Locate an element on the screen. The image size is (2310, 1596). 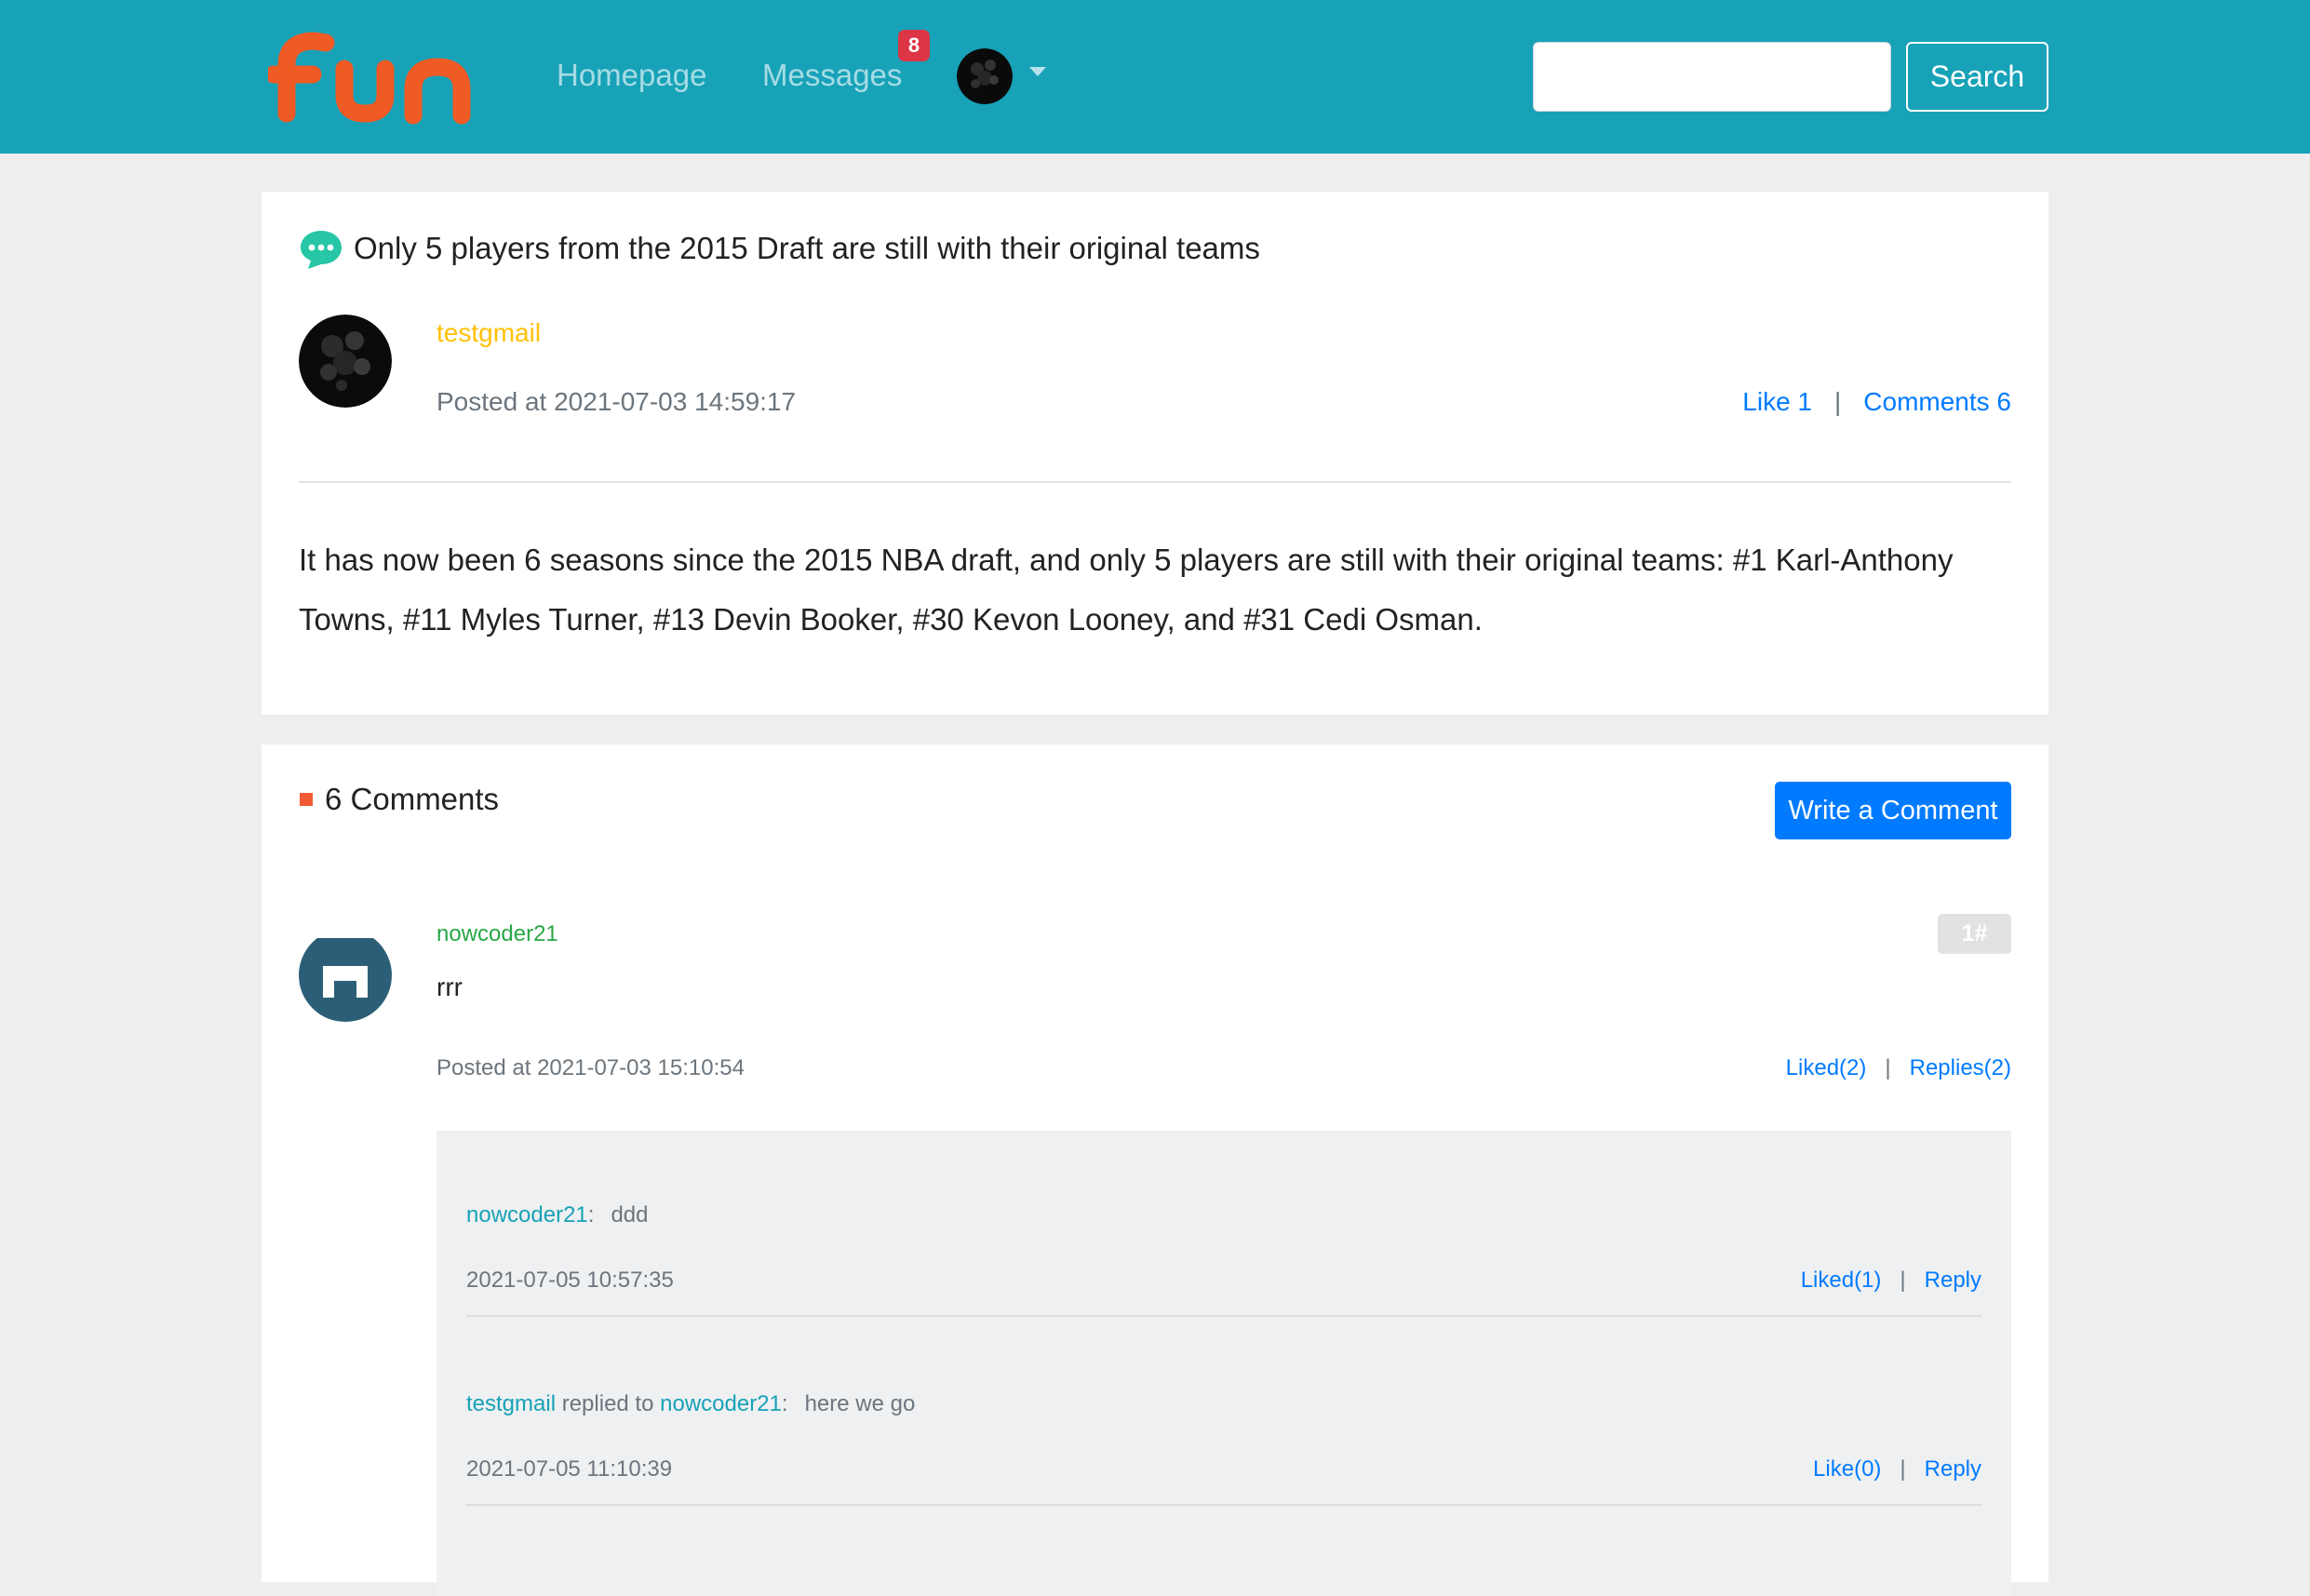
reply-actions: Liked(1) | Reply is located at coordinates (1891, 1280).